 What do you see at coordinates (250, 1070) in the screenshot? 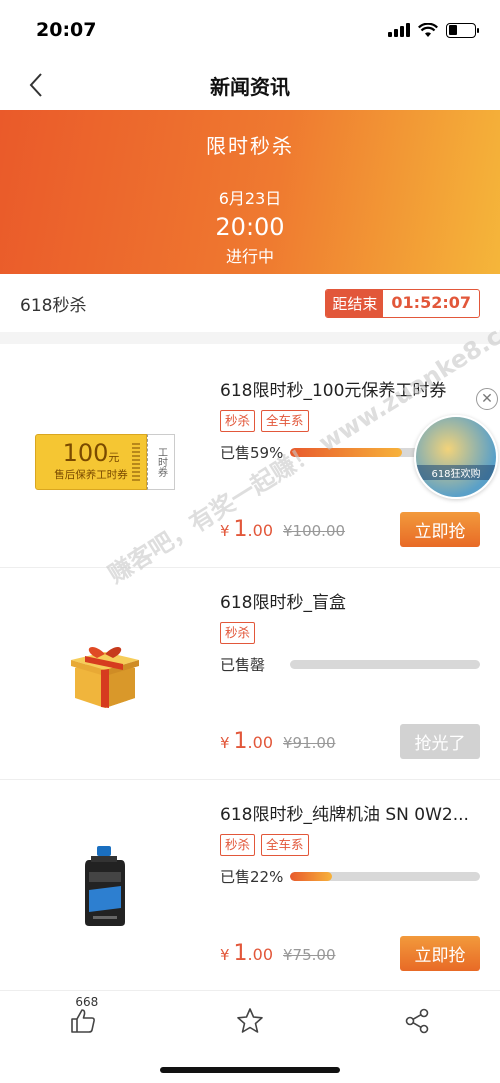
I see `home-indicator` at bounding box center [250, 1070].